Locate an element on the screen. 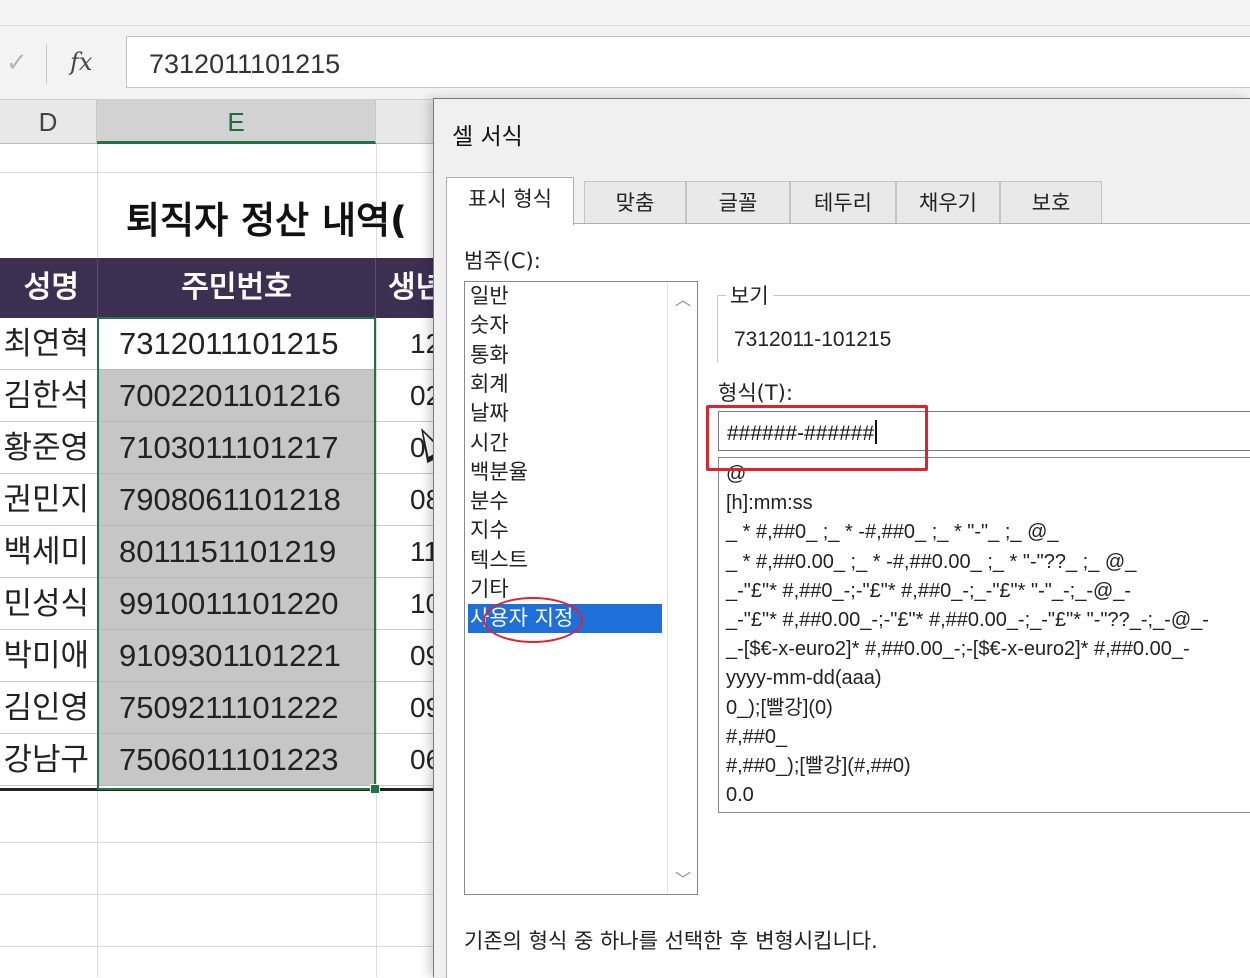  preview-label: 보기 is located at coordinates (749, 295).